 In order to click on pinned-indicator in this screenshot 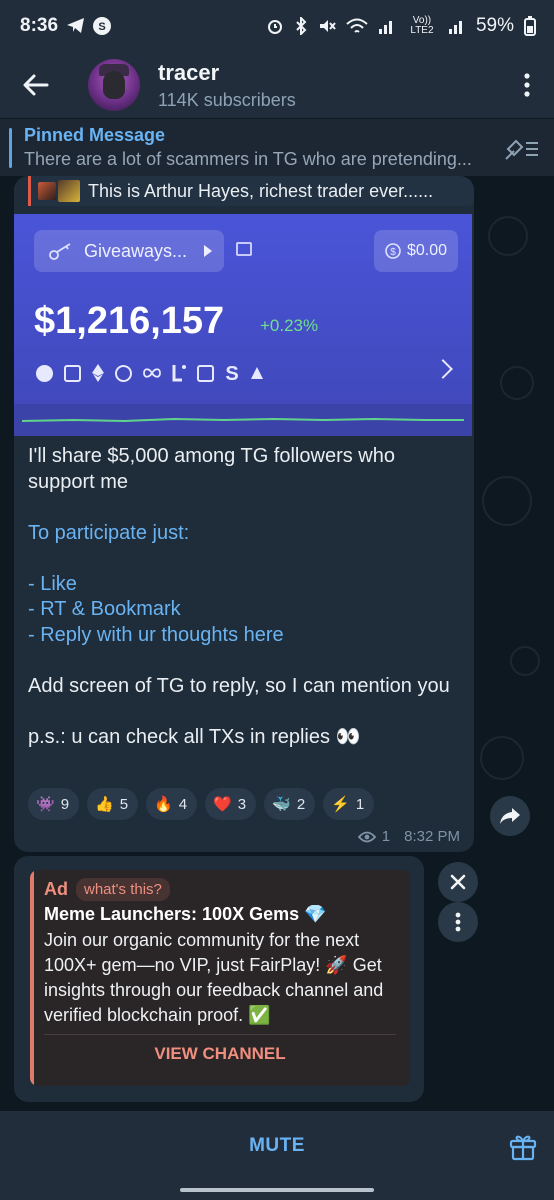, I will do `click(10, 148)`.